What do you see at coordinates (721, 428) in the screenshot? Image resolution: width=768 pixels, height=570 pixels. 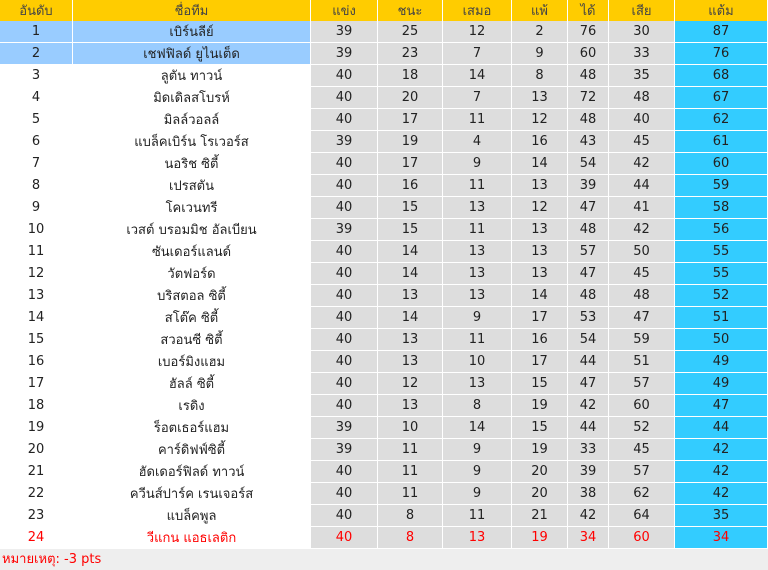 I see `points-cell: 44` at bounding box center [721, 428].